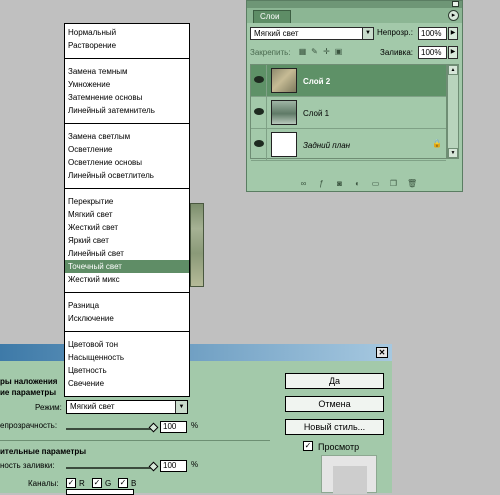 This screenshot has width=500, height=495. What do you see at coordinates (173, 466) in the screenshot?
I see `fill-opacity-input: 100` at bounding box center [173, 466].